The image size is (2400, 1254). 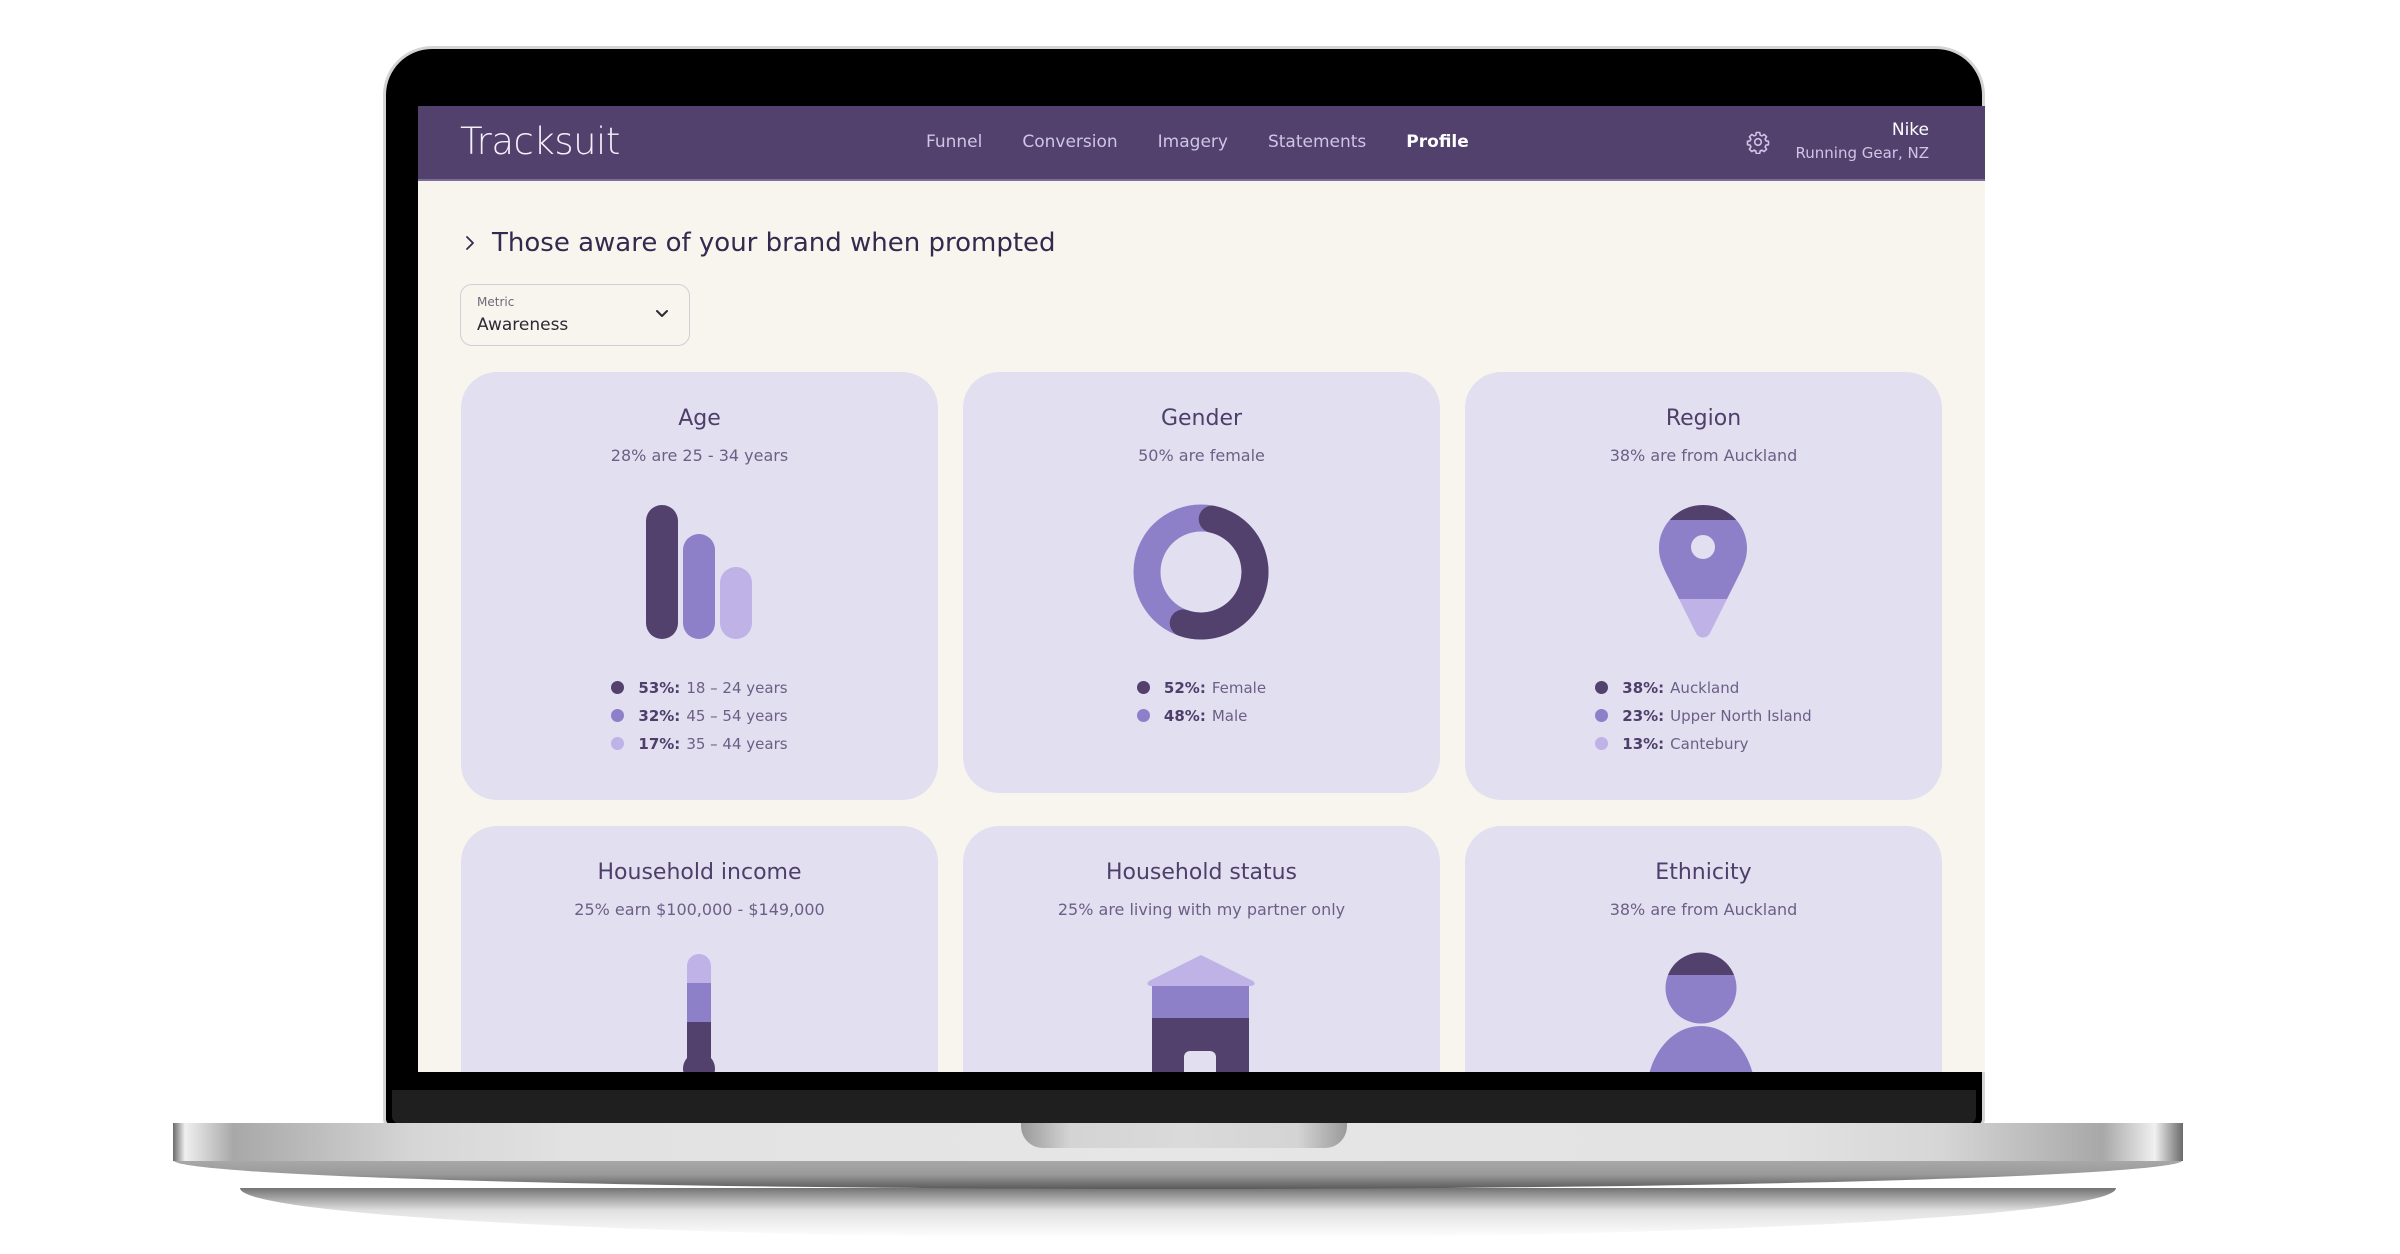 I want to click on person-icon, so click(x=1701, y=1012).